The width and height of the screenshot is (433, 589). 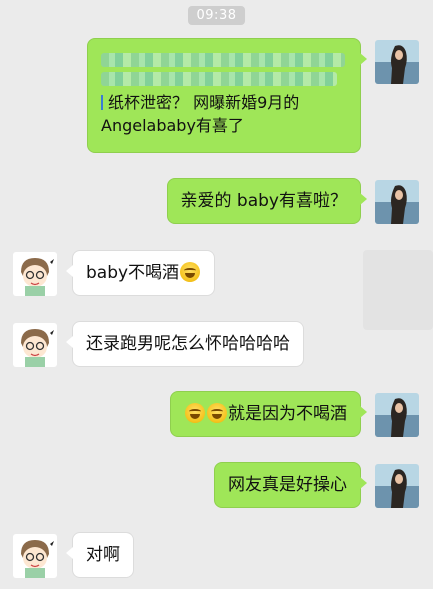 I want to click on quote-title: 纸杯泄密？ 网曝新婚9月的, so click(x=204, y=102).